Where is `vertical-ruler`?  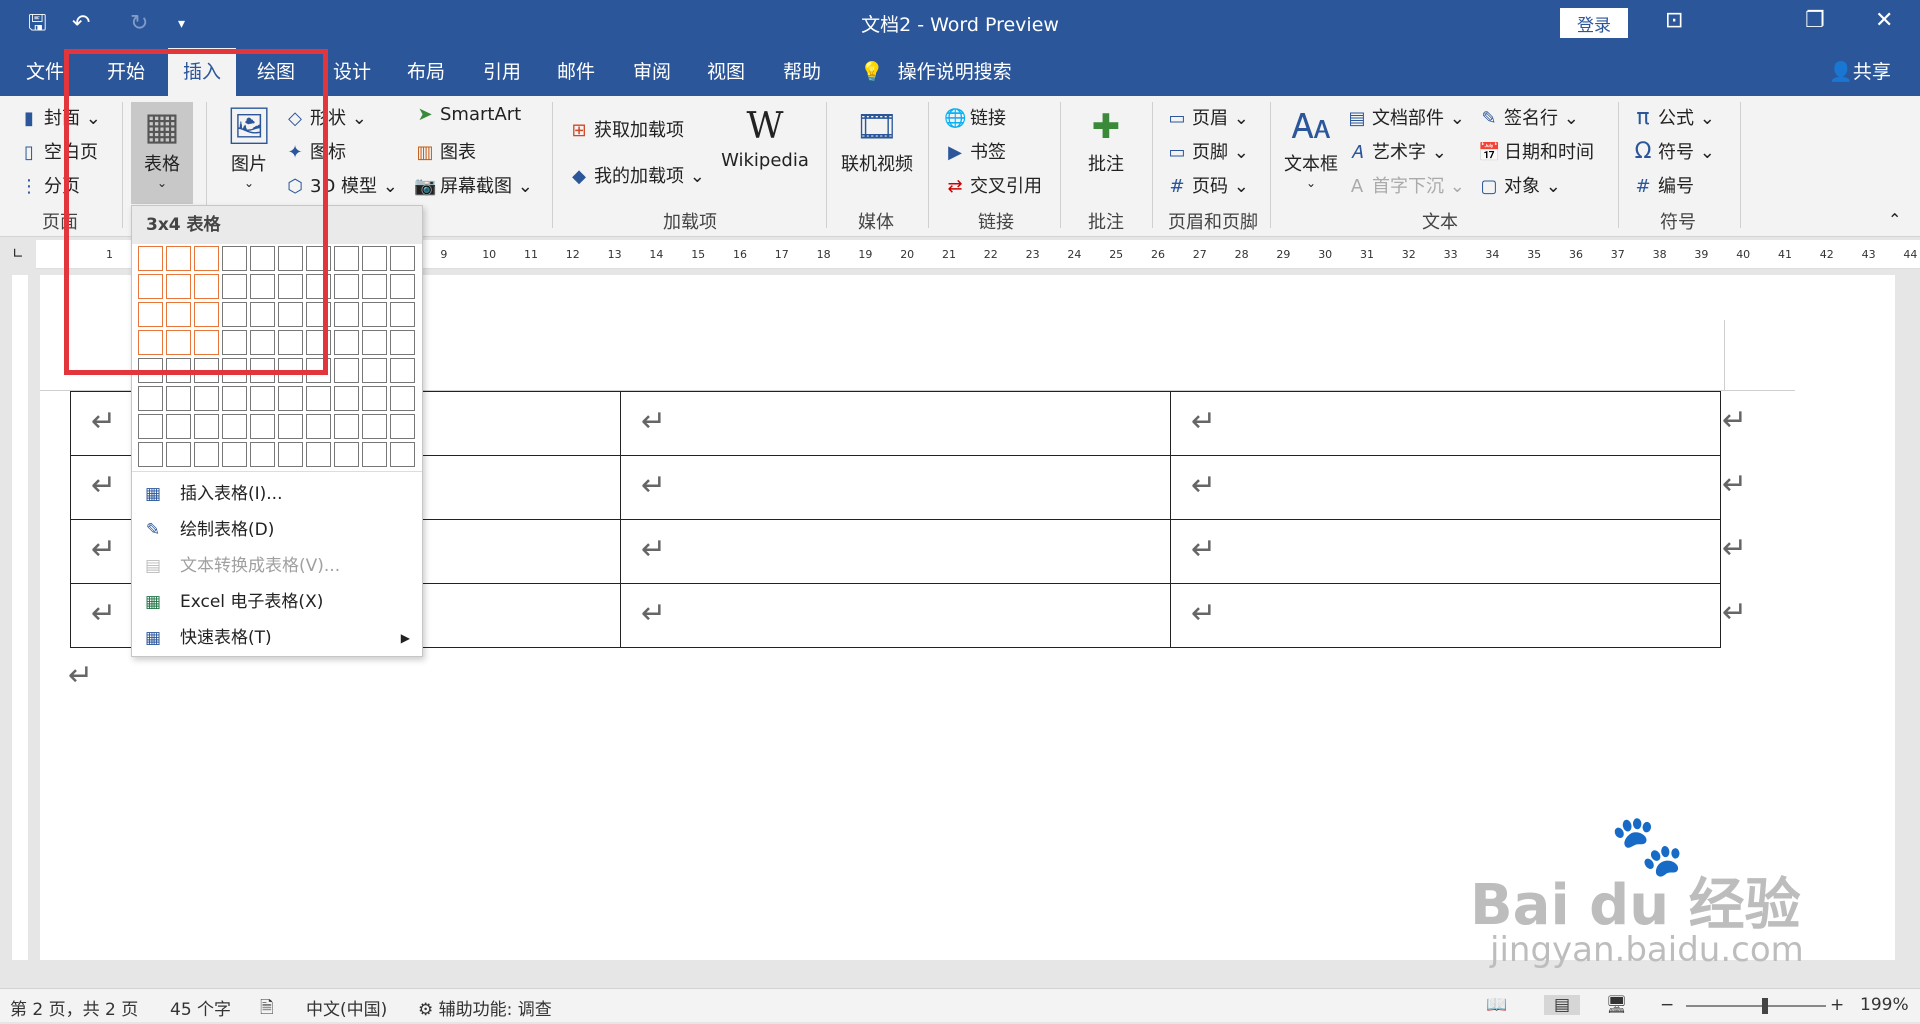
vertical-ruler is located at coordinates (20, 617).